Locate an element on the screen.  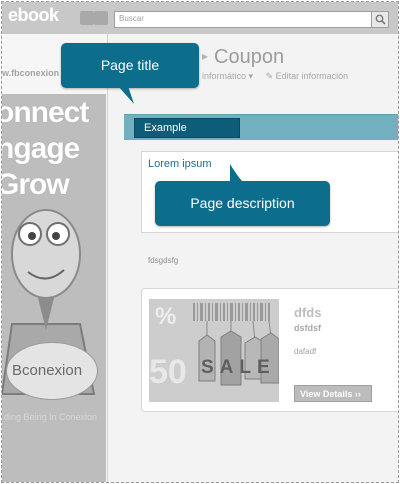
tab-bar: Example is located at coordinates (261, 127).